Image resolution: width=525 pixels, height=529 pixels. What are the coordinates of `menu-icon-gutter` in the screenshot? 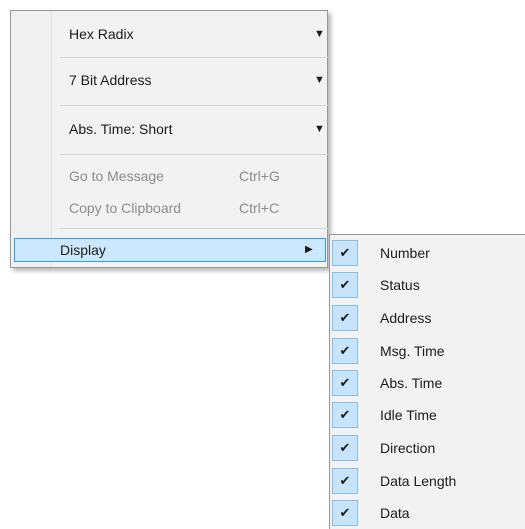 It's located at (31, 139).